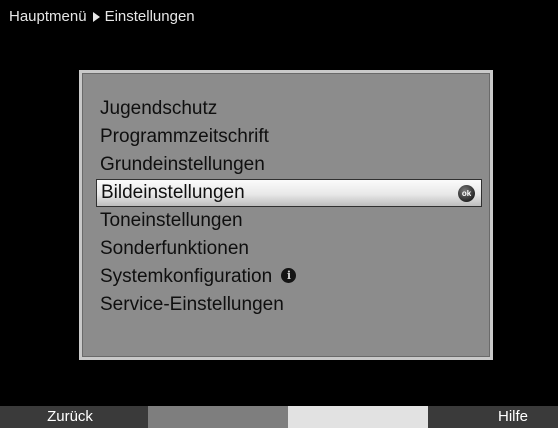 This screenshot has height=428, width=558. Describe the element at coordinates (289, 221) in the screenshot. I see `menu-item-toneinstellungen: Toneinstellungen` at that location.